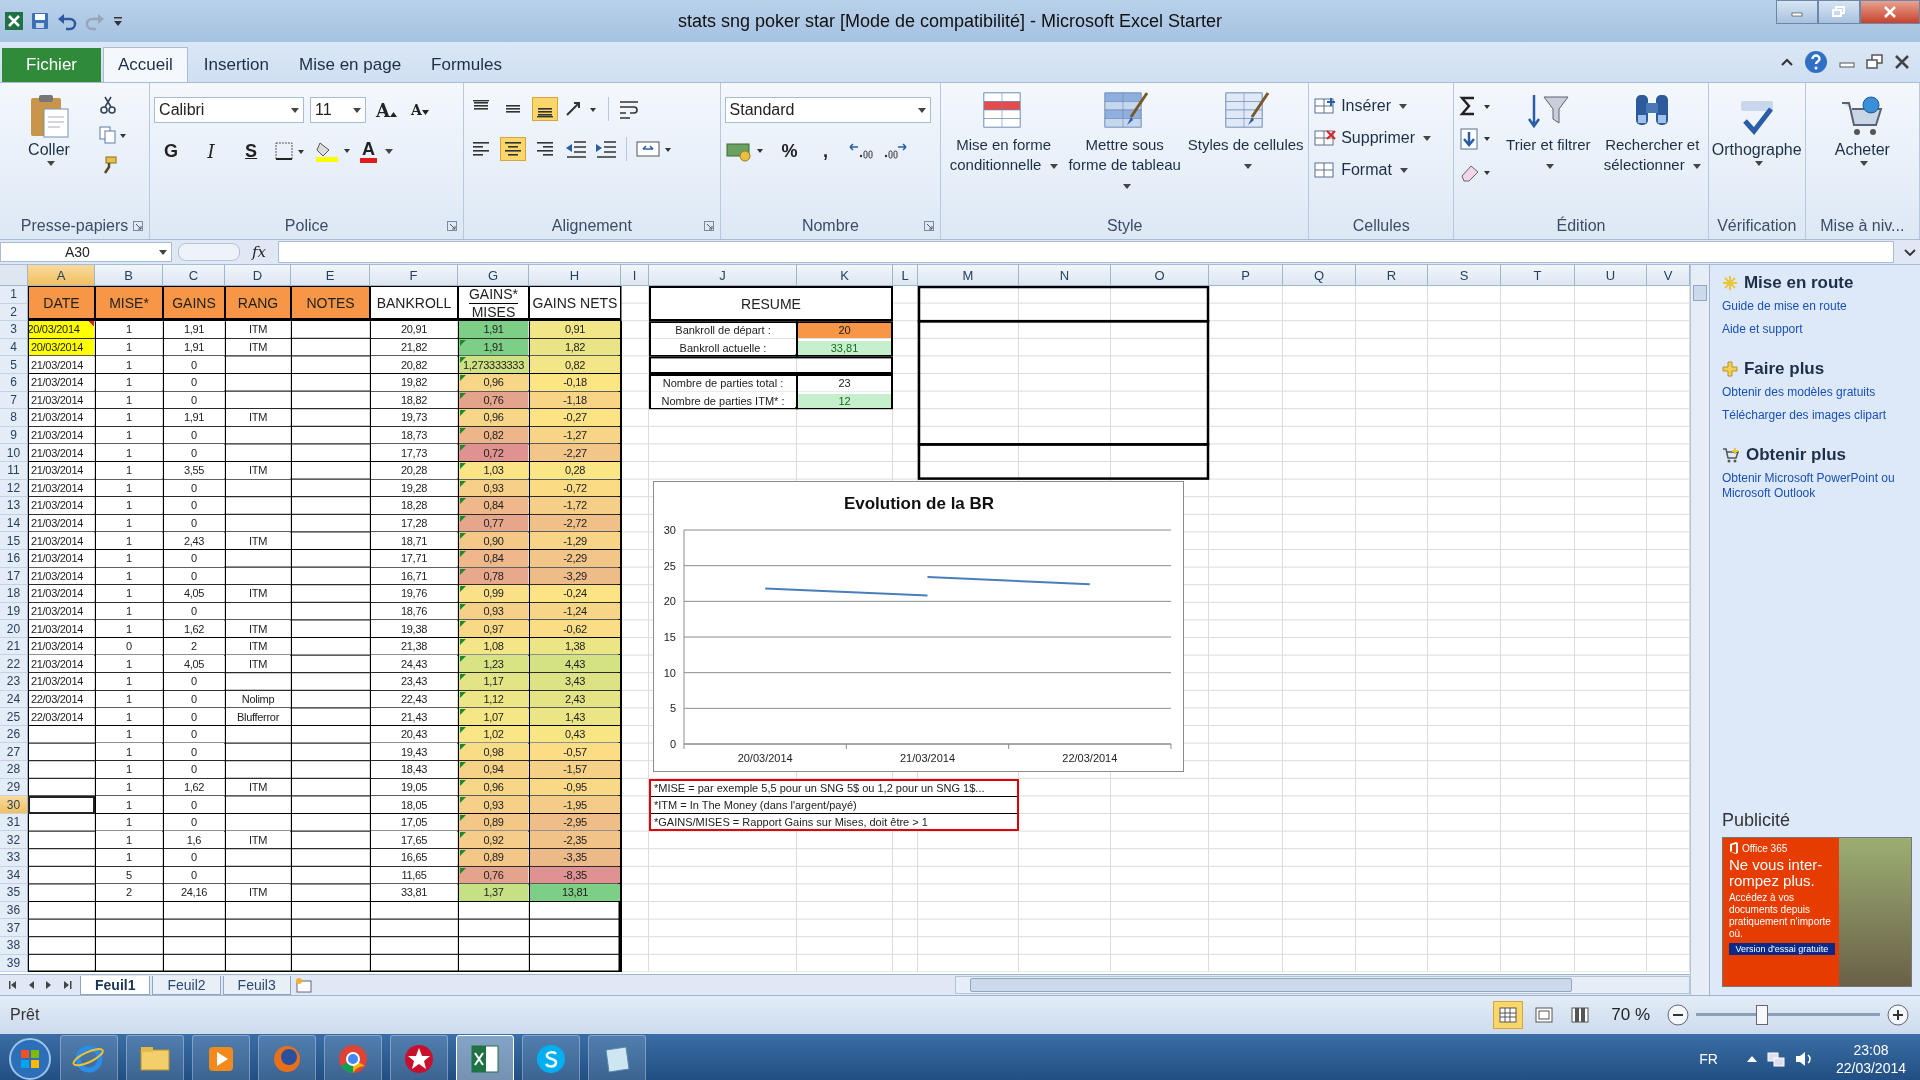 Image resolution: width=1920 pixels, height=1080 pixels. Describe the element at coordinates (377, 151) in the screenshot. I see `font-color-button: A` at that location.